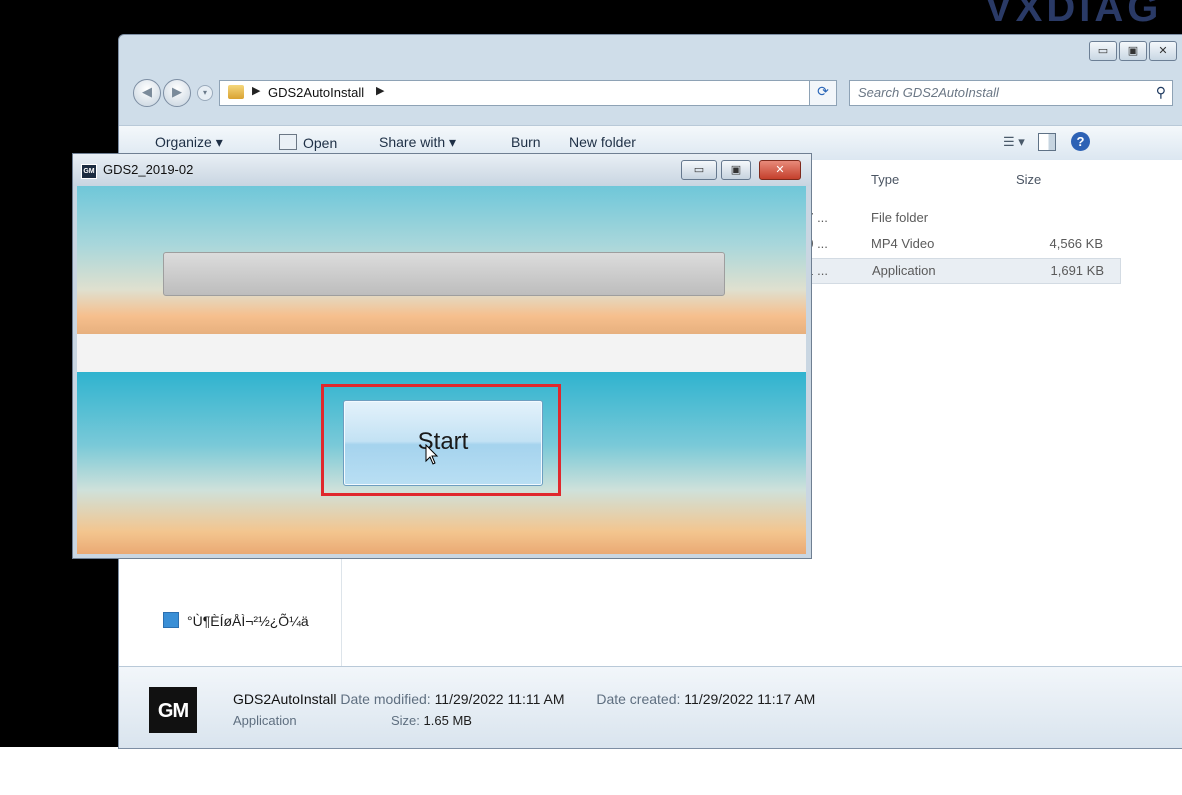  I want to click on view-options-icon: ☰ ▾, so click(1014, 142).